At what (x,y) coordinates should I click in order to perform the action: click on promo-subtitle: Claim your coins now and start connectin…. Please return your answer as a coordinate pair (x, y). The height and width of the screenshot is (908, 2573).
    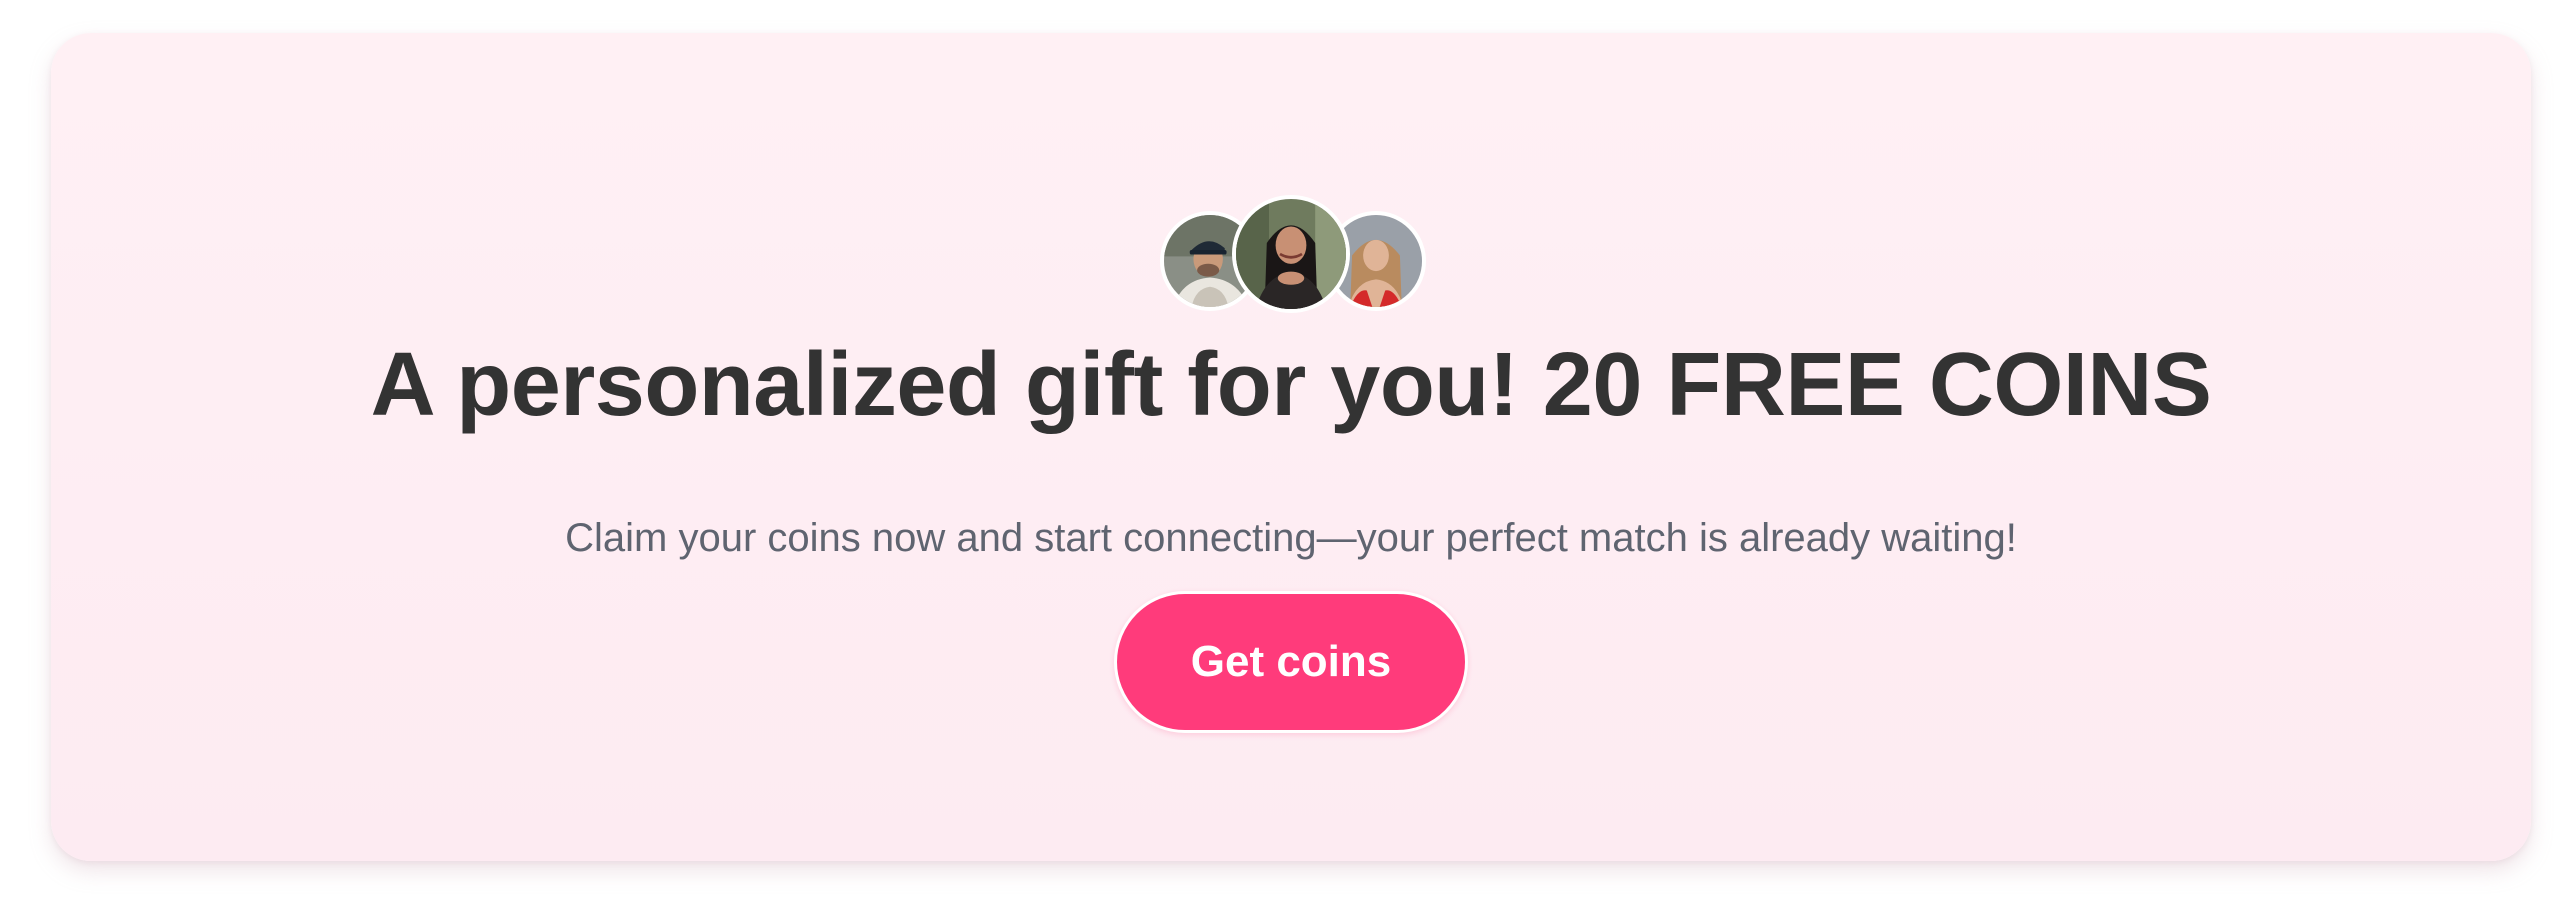
    Looking at the image, I should click on (1291, 538).